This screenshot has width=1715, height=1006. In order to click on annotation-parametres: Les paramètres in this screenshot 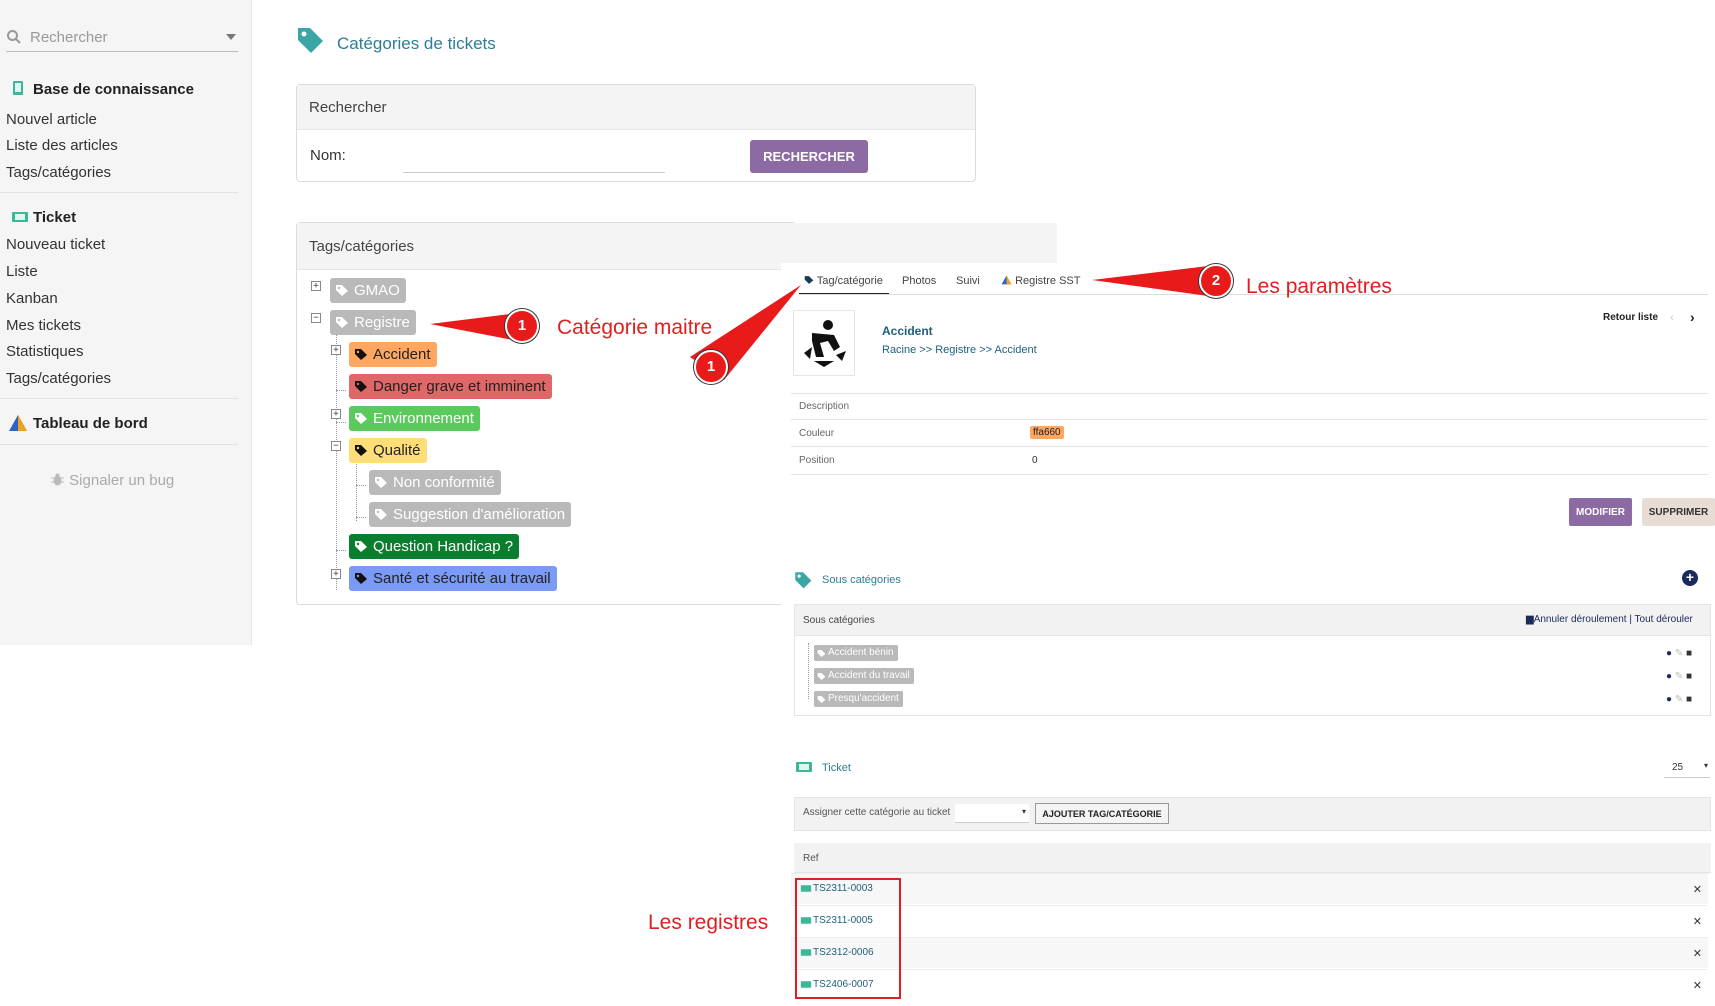, I will do `click(1319, 286)`.